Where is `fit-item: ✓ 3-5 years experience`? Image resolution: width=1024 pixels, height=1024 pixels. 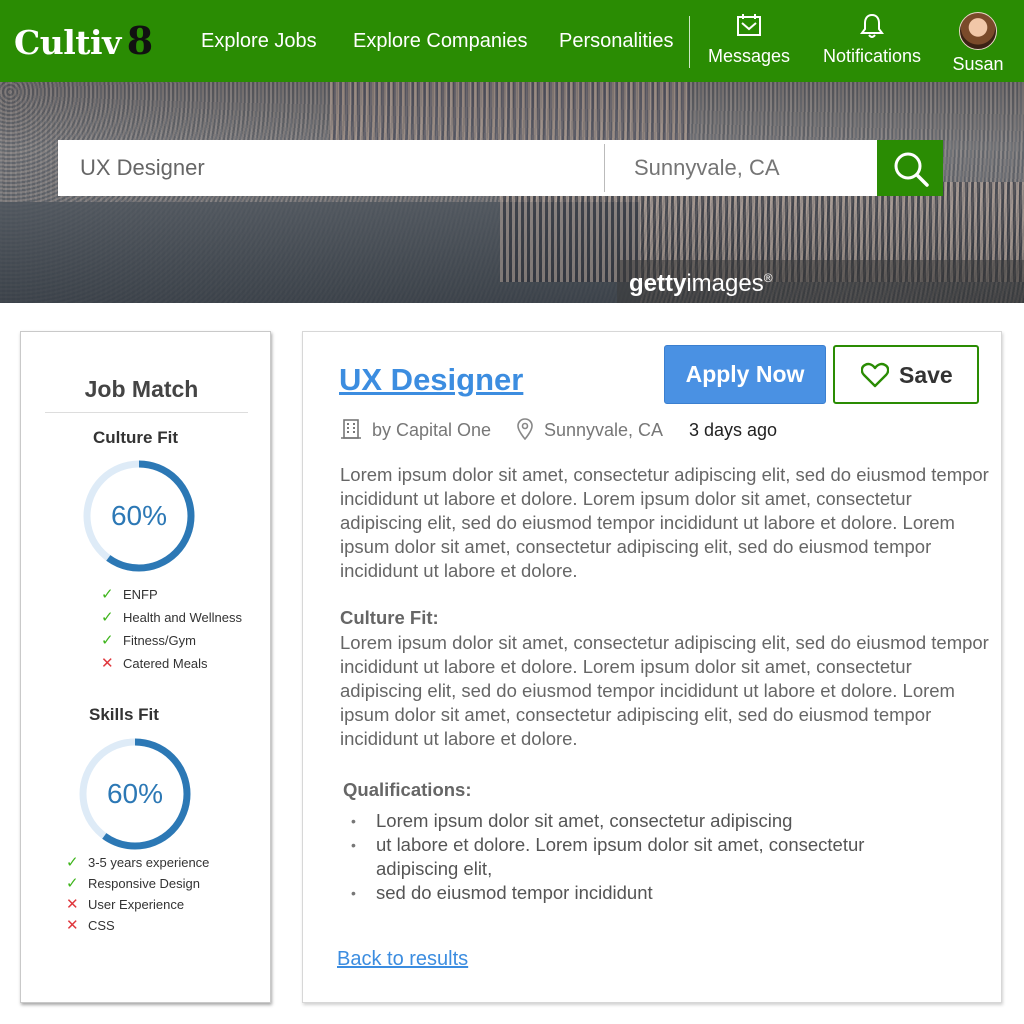 fit-item: ✓ 3-5 years experience is located at coordinates (137, 863).